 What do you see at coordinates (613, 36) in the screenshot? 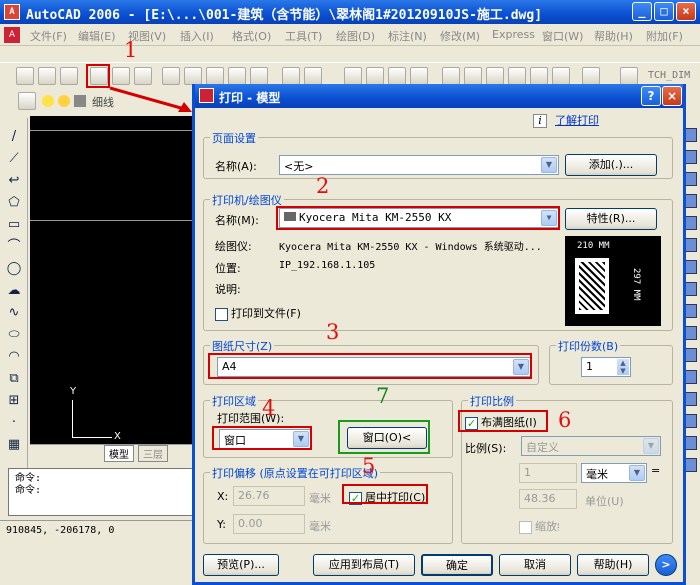
I see `menu-help: 帮助(H)` at bounding box center [613, 36].